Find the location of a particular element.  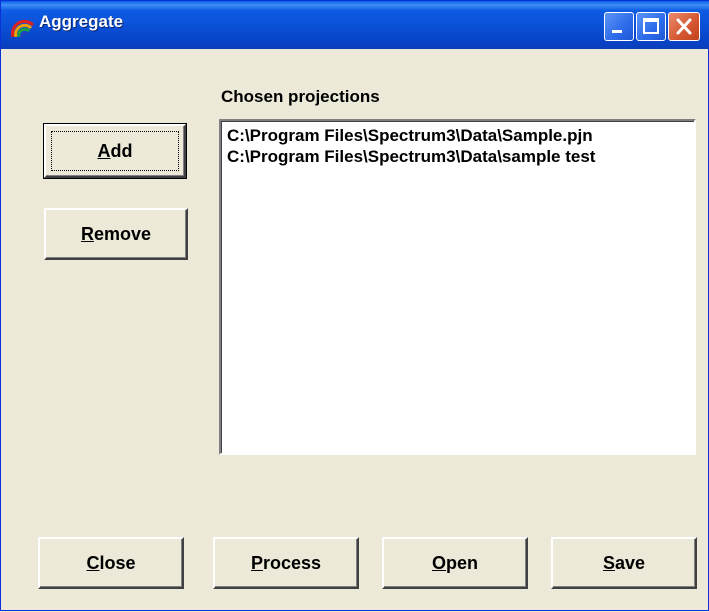

rainbow-icon is located at coordinates (23, 28).